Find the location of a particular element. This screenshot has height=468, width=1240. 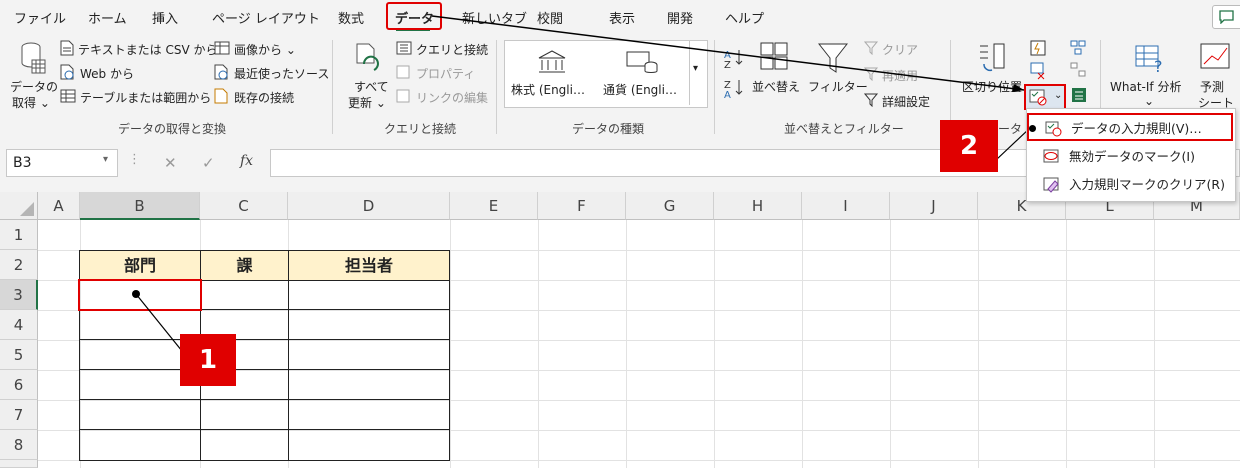

clear-circles-icon is located at coordinates (1051, 185).